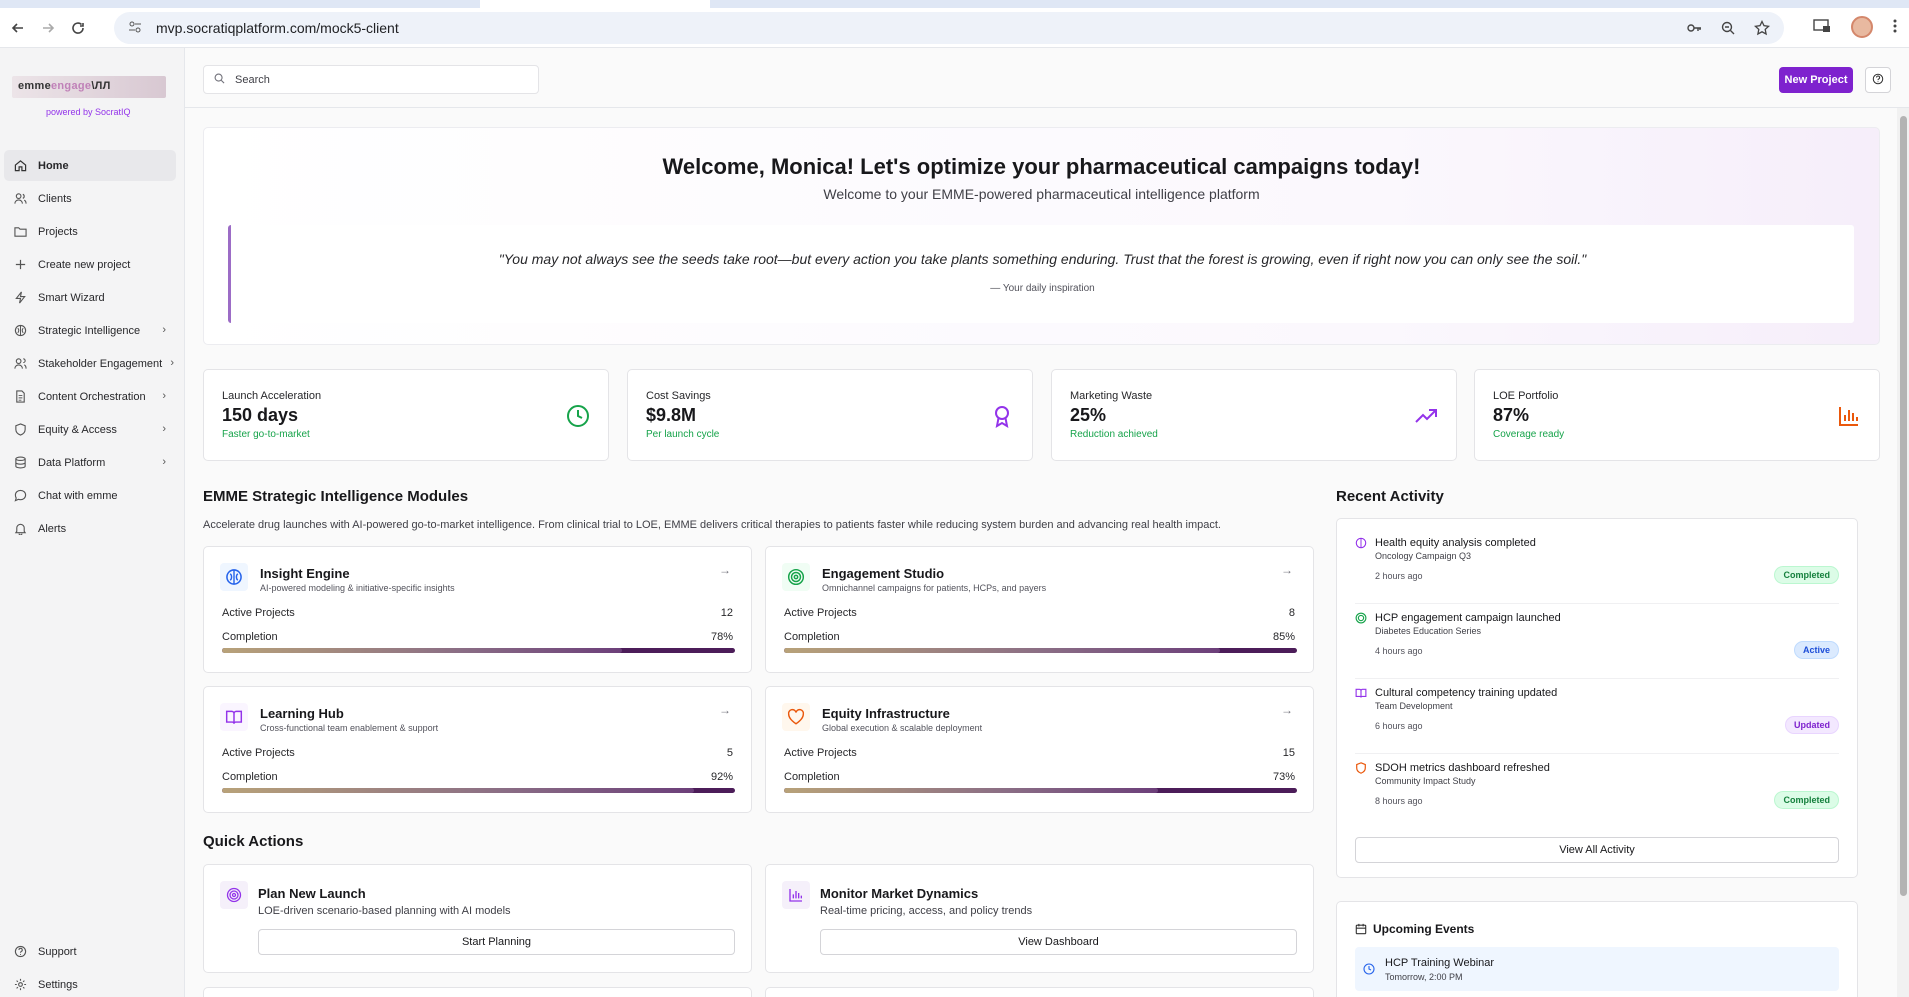  What do you see at coordinates (496, 942) in the screenshot?
I see `start-planning-button: Start Planning` at bounding box center [496, 942].